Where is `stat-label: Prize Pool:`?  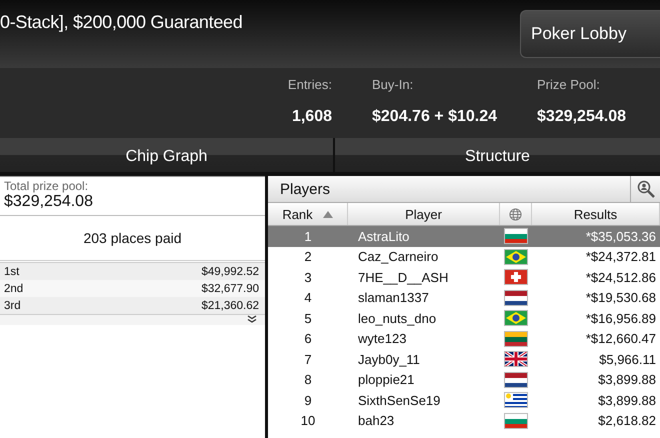 stat-label: Prize Pool: is located at coordinates (568, 84).